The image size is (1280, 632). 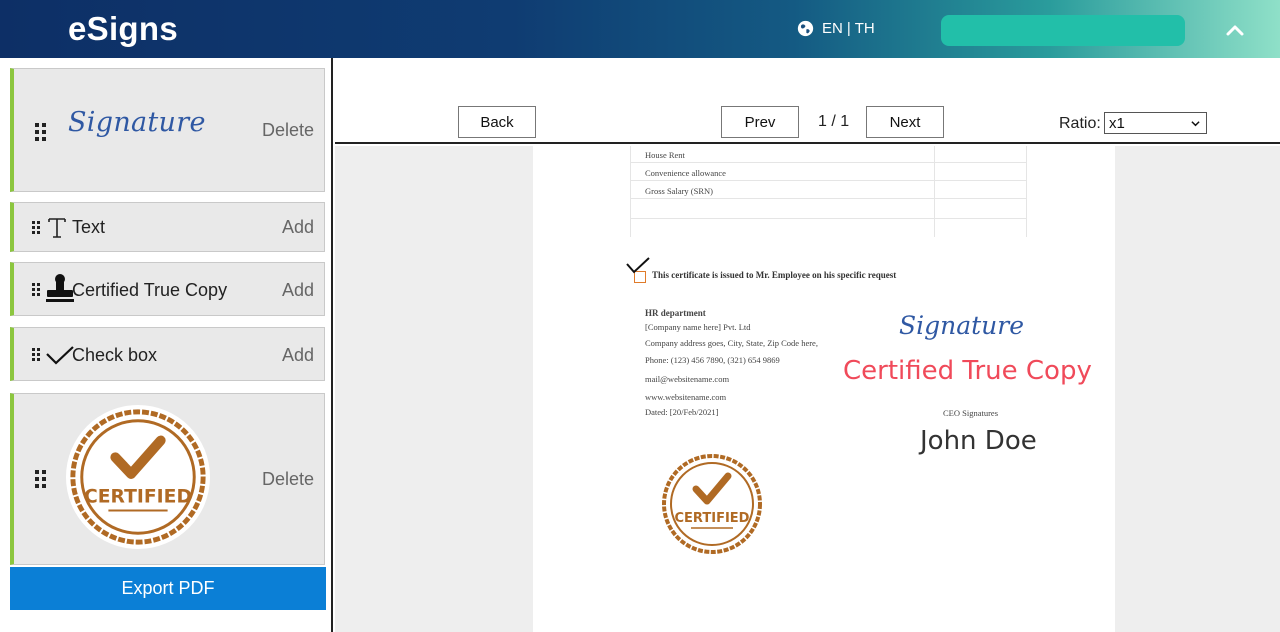 I want to click on ceo-signature-label: CEO Signatures, so click(x=971, y=413).